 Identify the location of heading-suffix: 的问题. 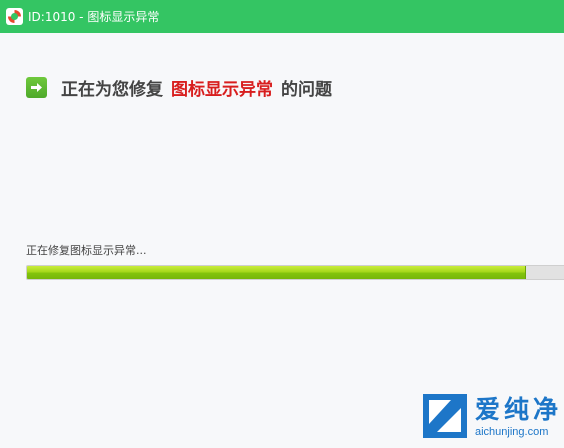
(306, 90).